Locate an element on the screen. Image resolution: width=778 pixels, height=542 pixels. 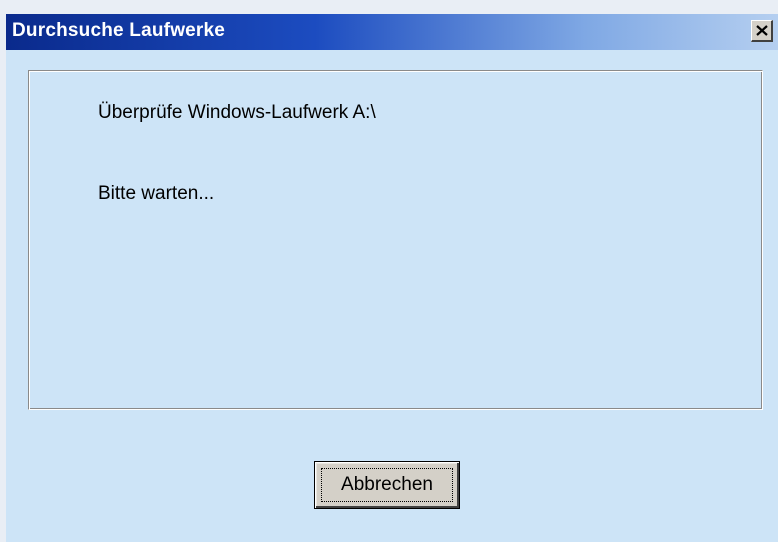
window-title: Durchsuche Laufwerke is located at coordinates (119, 30).